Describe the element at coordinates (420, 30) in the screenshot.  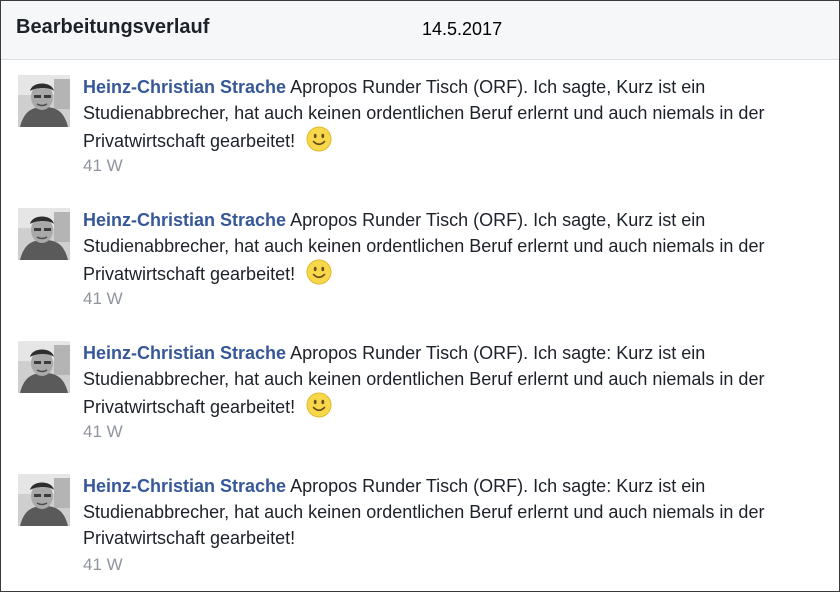
I see `dialog-header: Bearbeitungsverlauf 14.5.2017` at that location.